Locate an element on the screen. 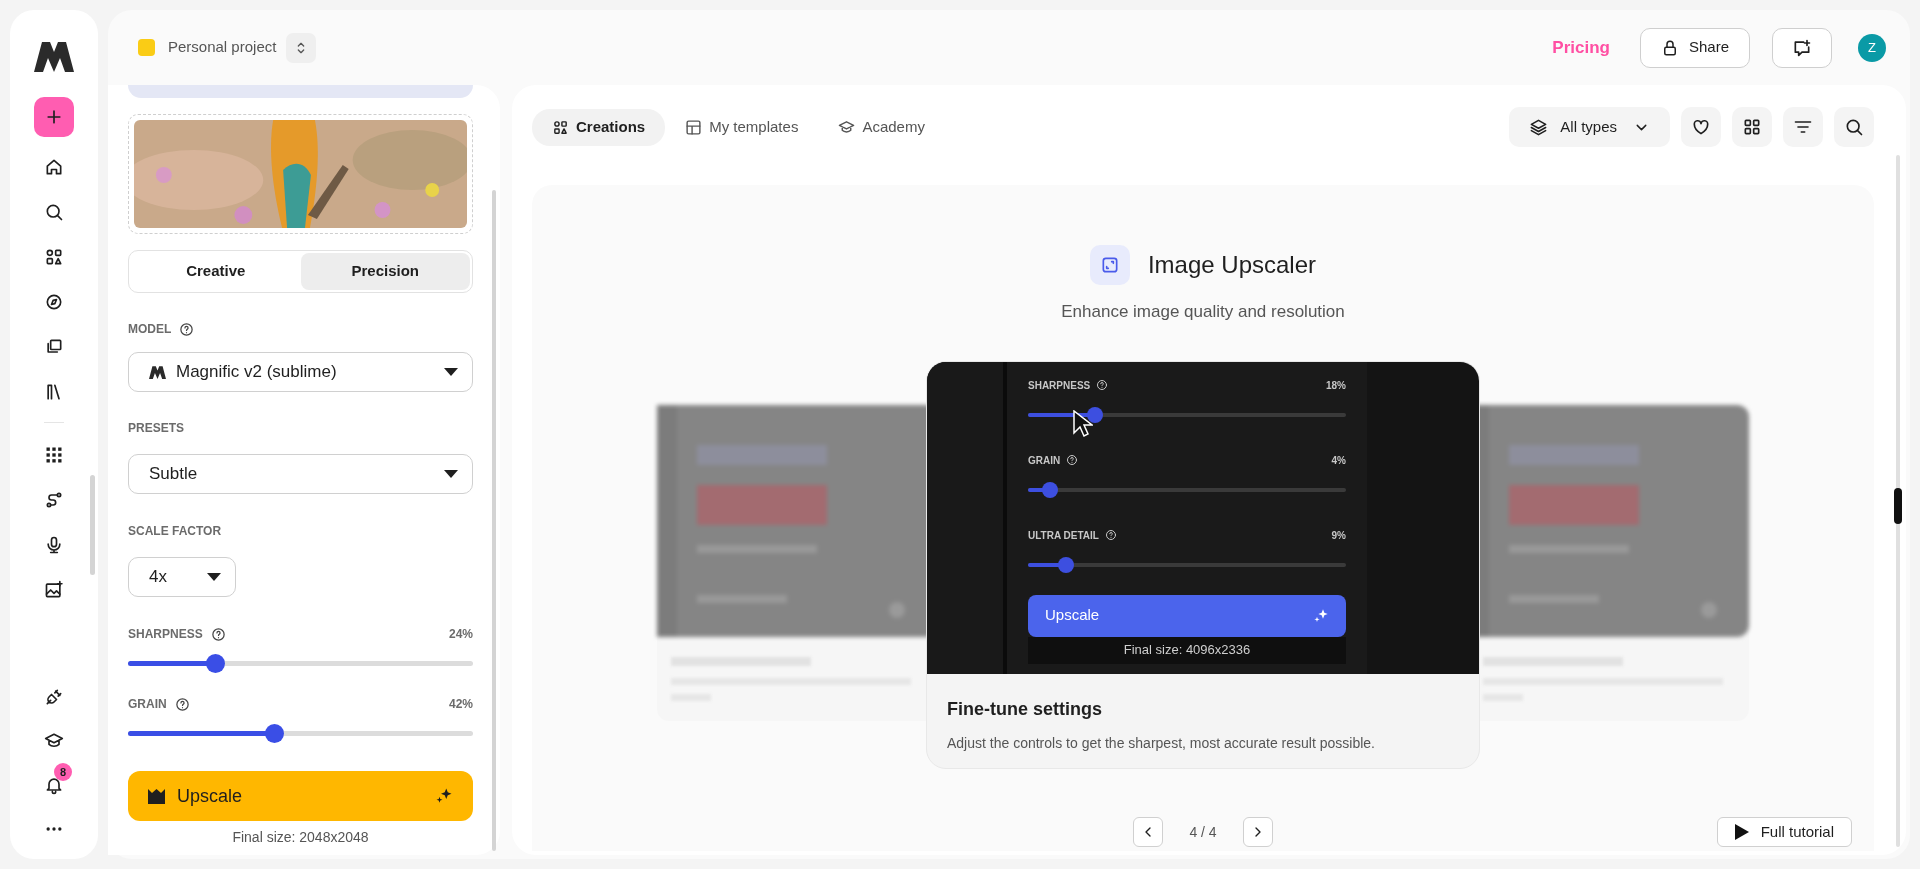  heart-icon is located at coordinates (1701, 127).